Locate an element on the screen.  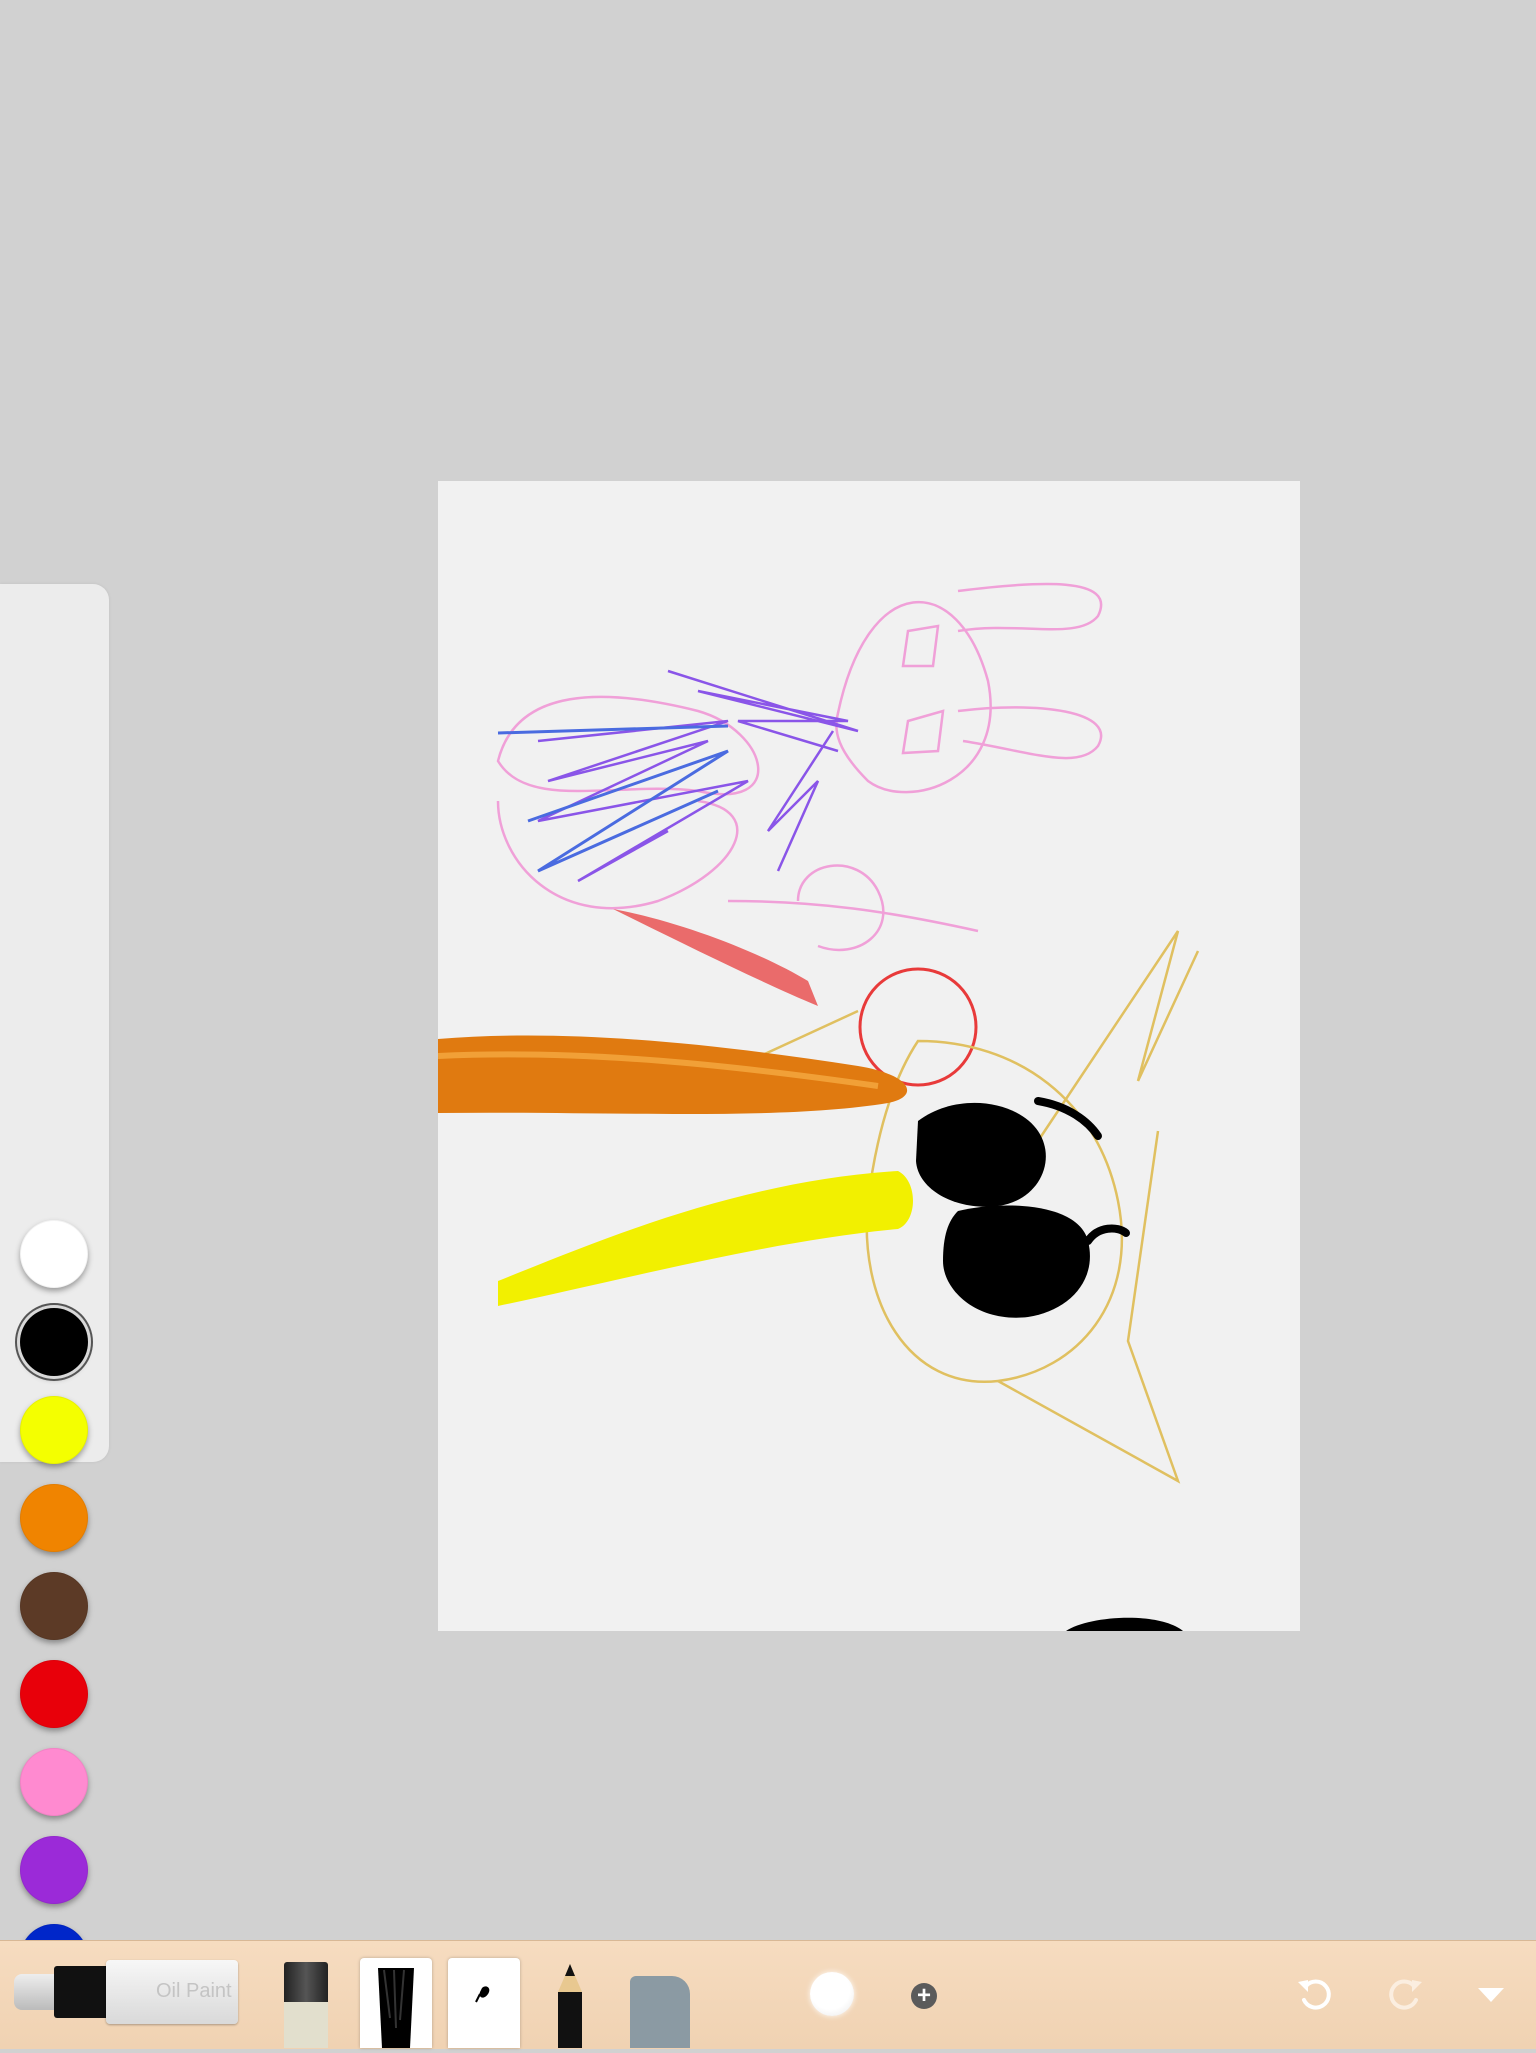
color-swatch-orange is located at coordinates (54, 1518).